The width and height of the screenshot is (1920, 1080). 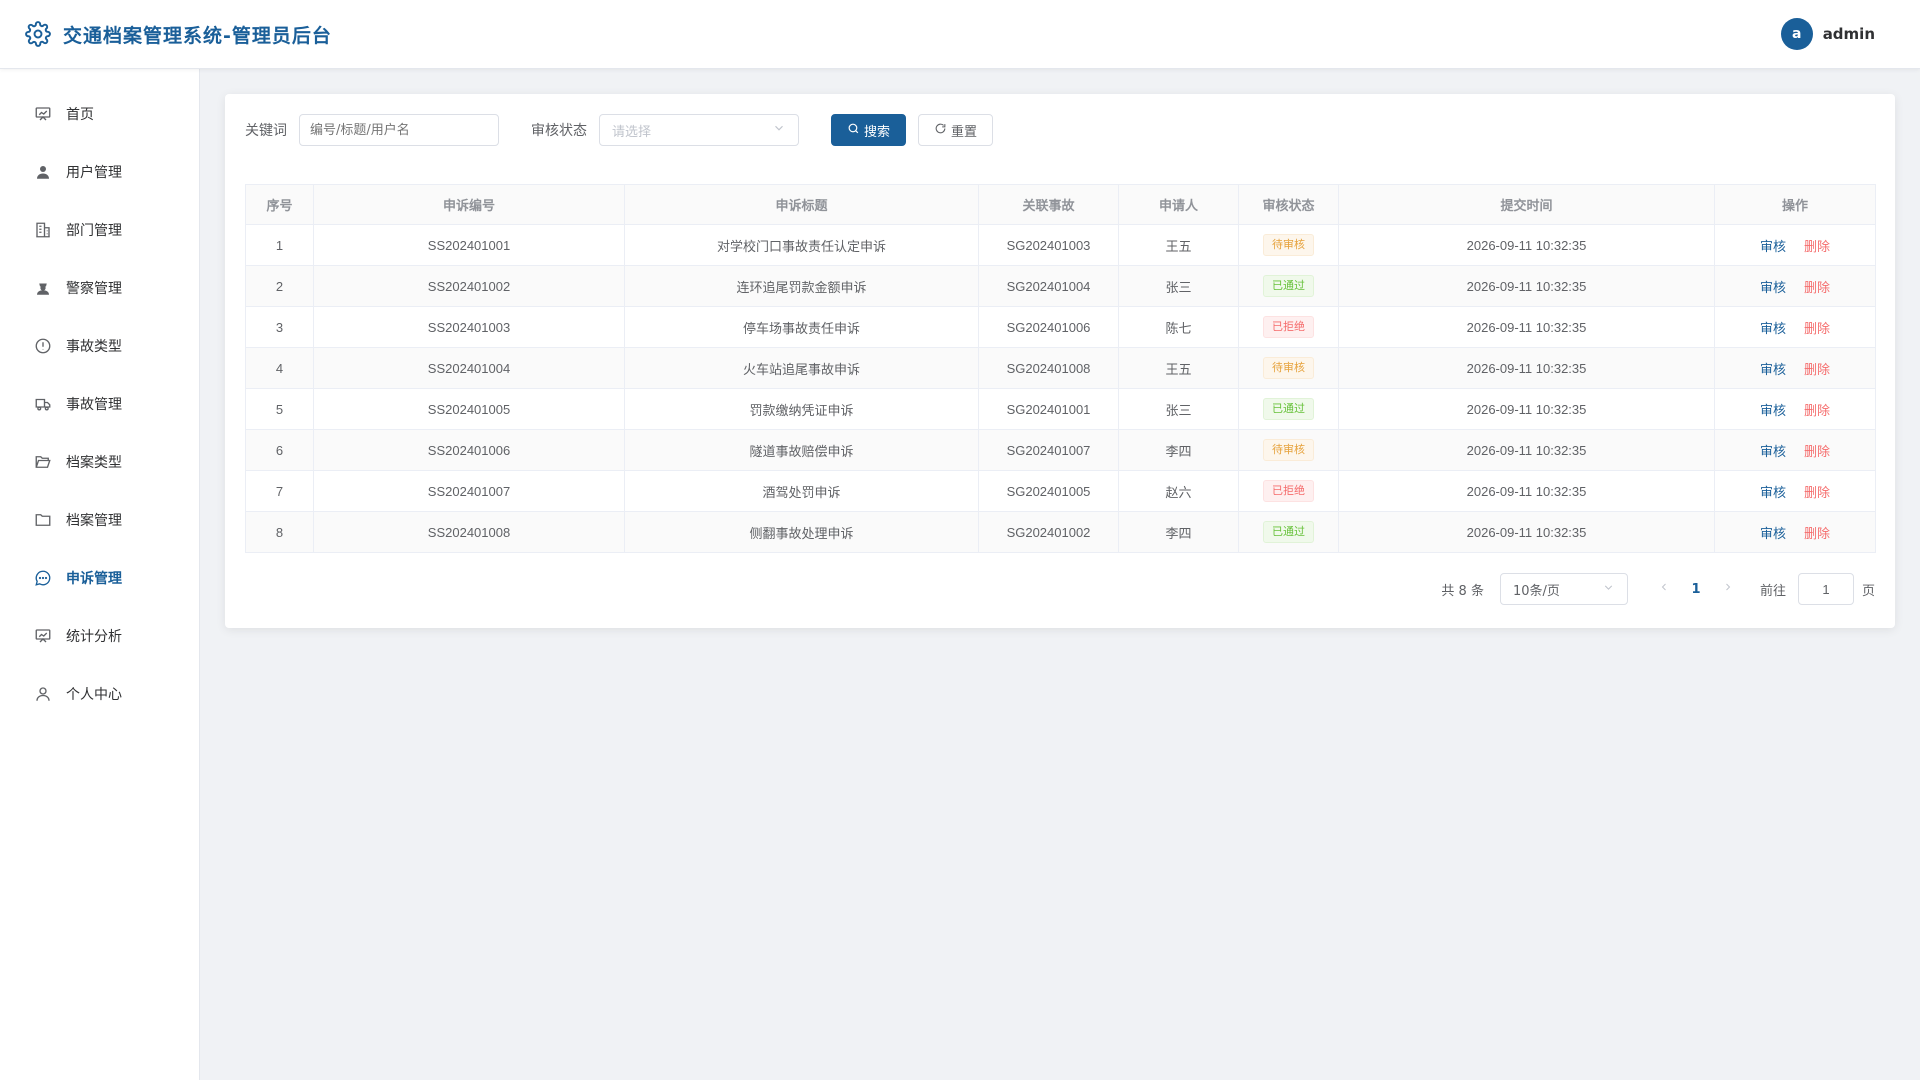 I want to click on cell-code: SS202401002, so click(x=469, y=286).